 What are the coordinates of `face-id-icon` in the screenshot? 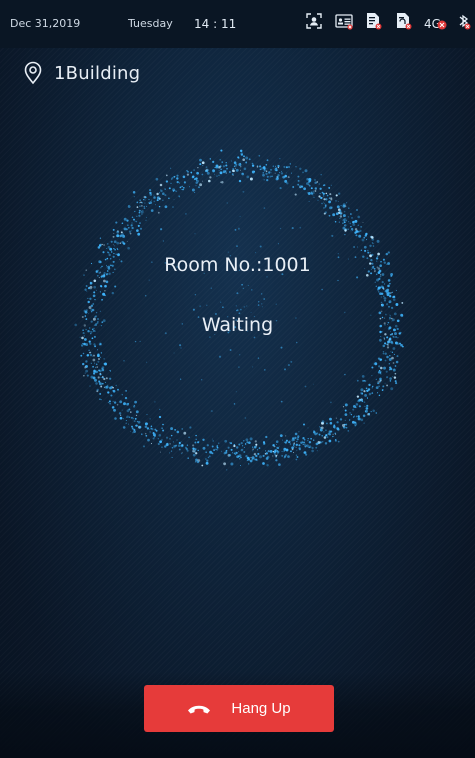 It's located at (314, 21).